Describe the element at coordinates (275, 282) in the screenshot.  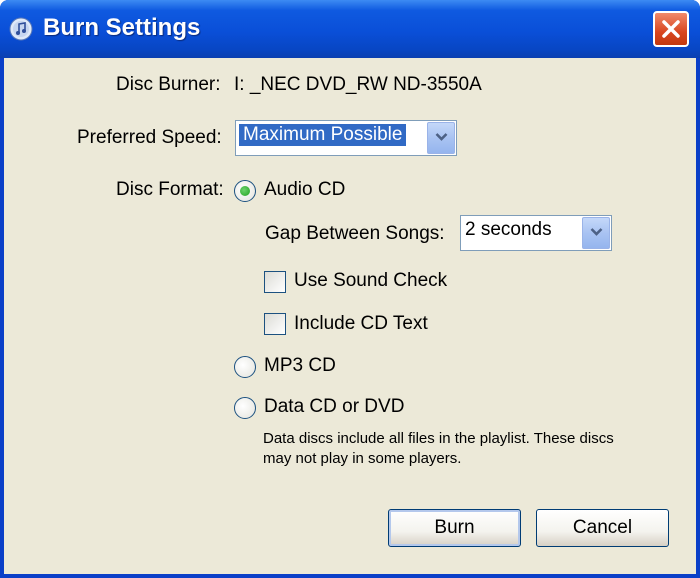
I see `use-sound-check-checkbox` at that location.